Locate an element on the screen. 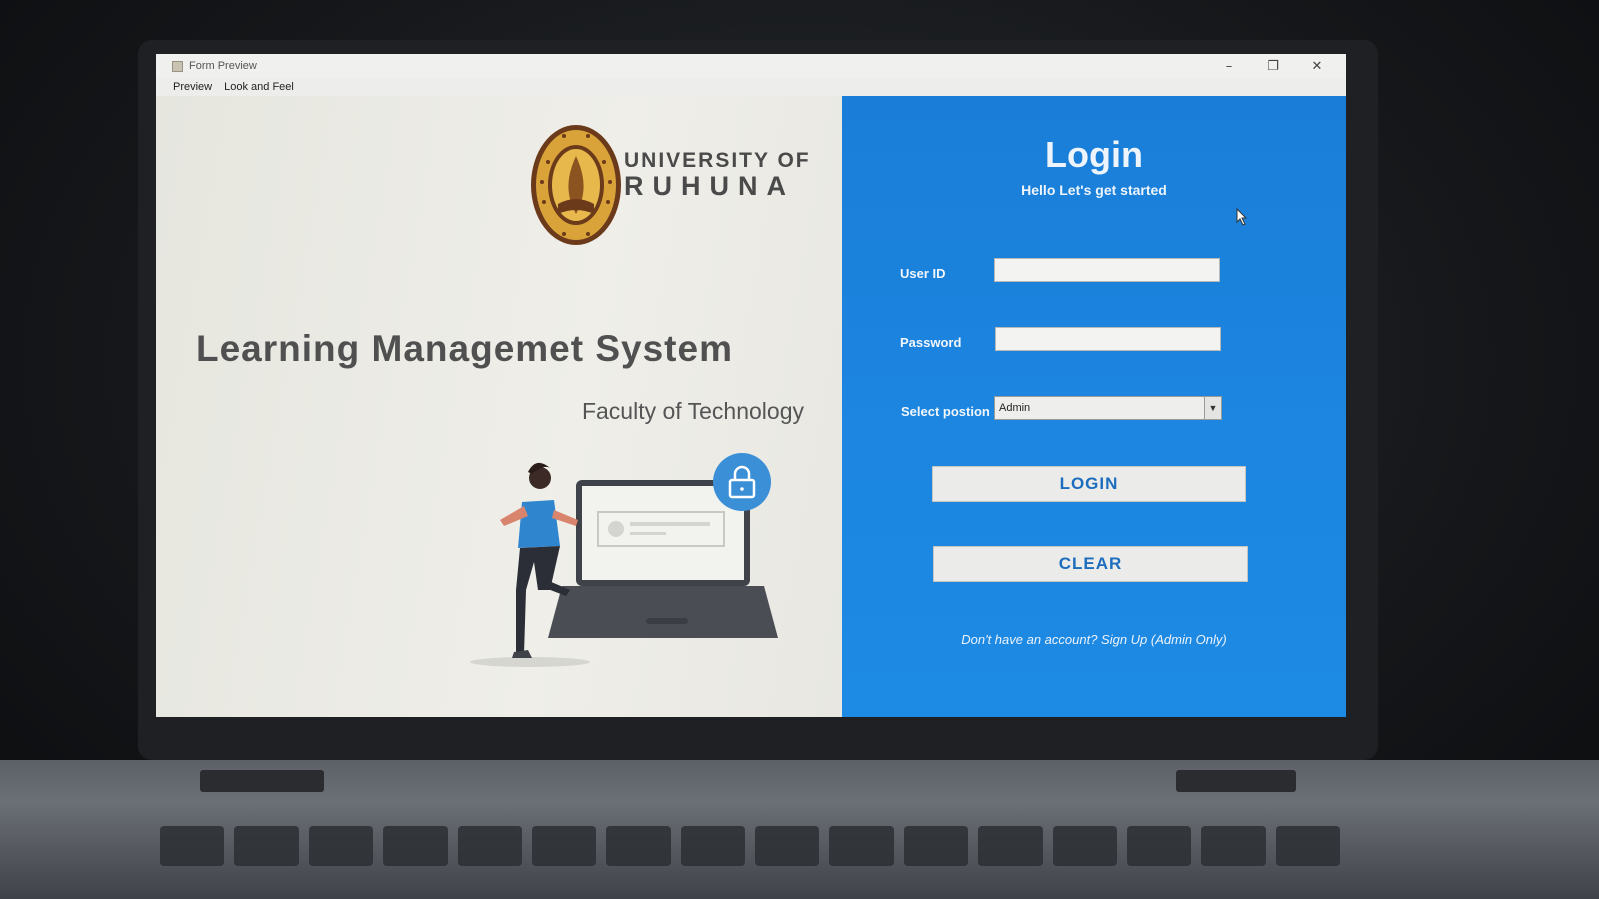 This screenshot has height=899, width=1599. hinge-left is located at coordinates (262, 781).